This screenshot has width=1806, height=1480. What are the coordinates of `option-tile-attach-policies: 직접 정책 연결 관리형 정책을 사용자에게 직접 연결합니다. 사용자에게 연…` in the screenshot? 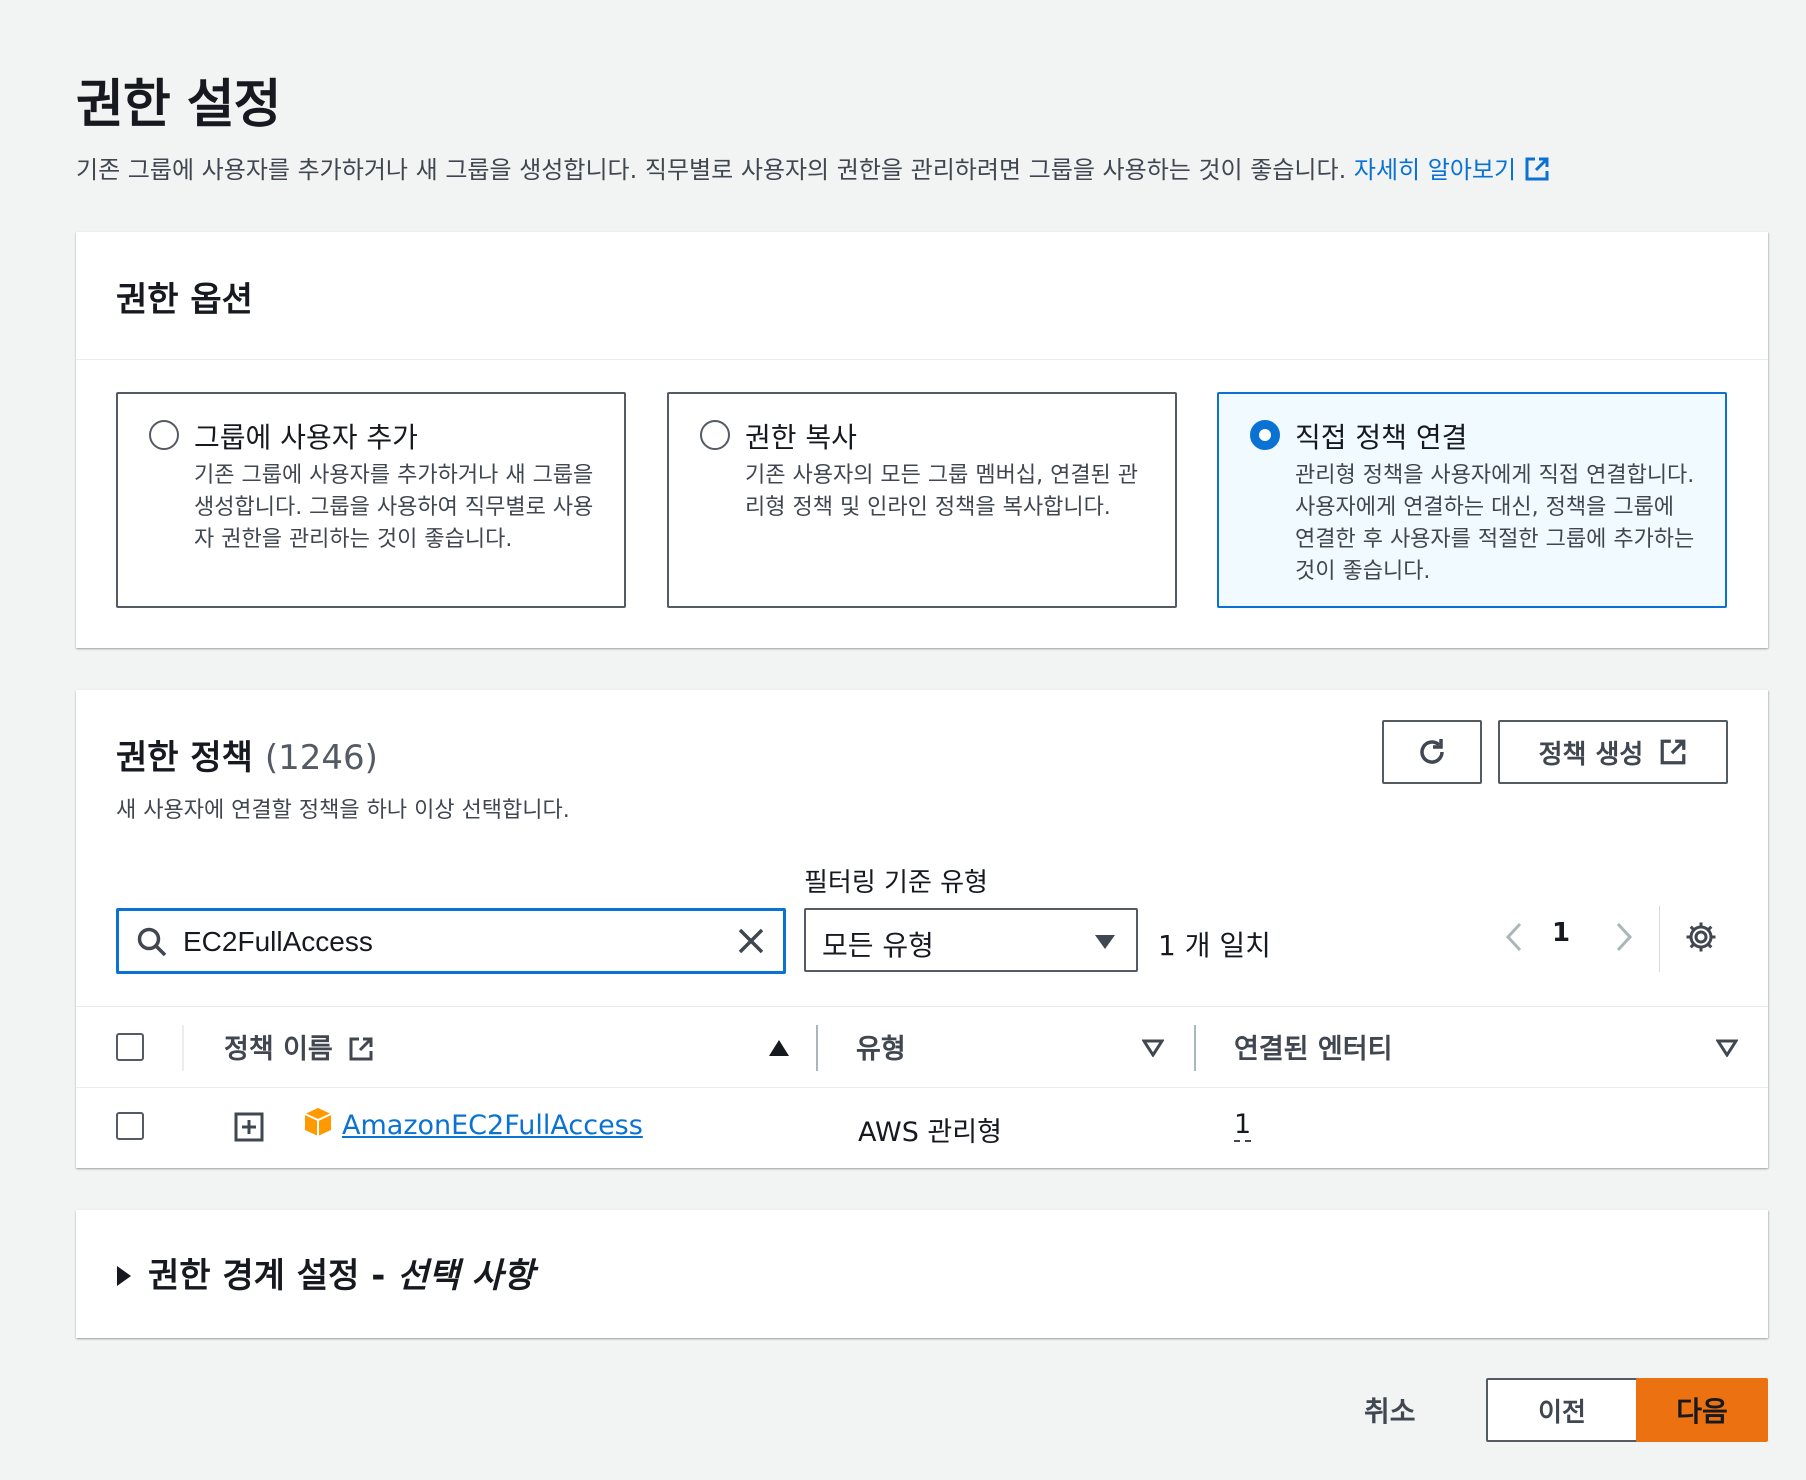 It's located at (1472, 500).